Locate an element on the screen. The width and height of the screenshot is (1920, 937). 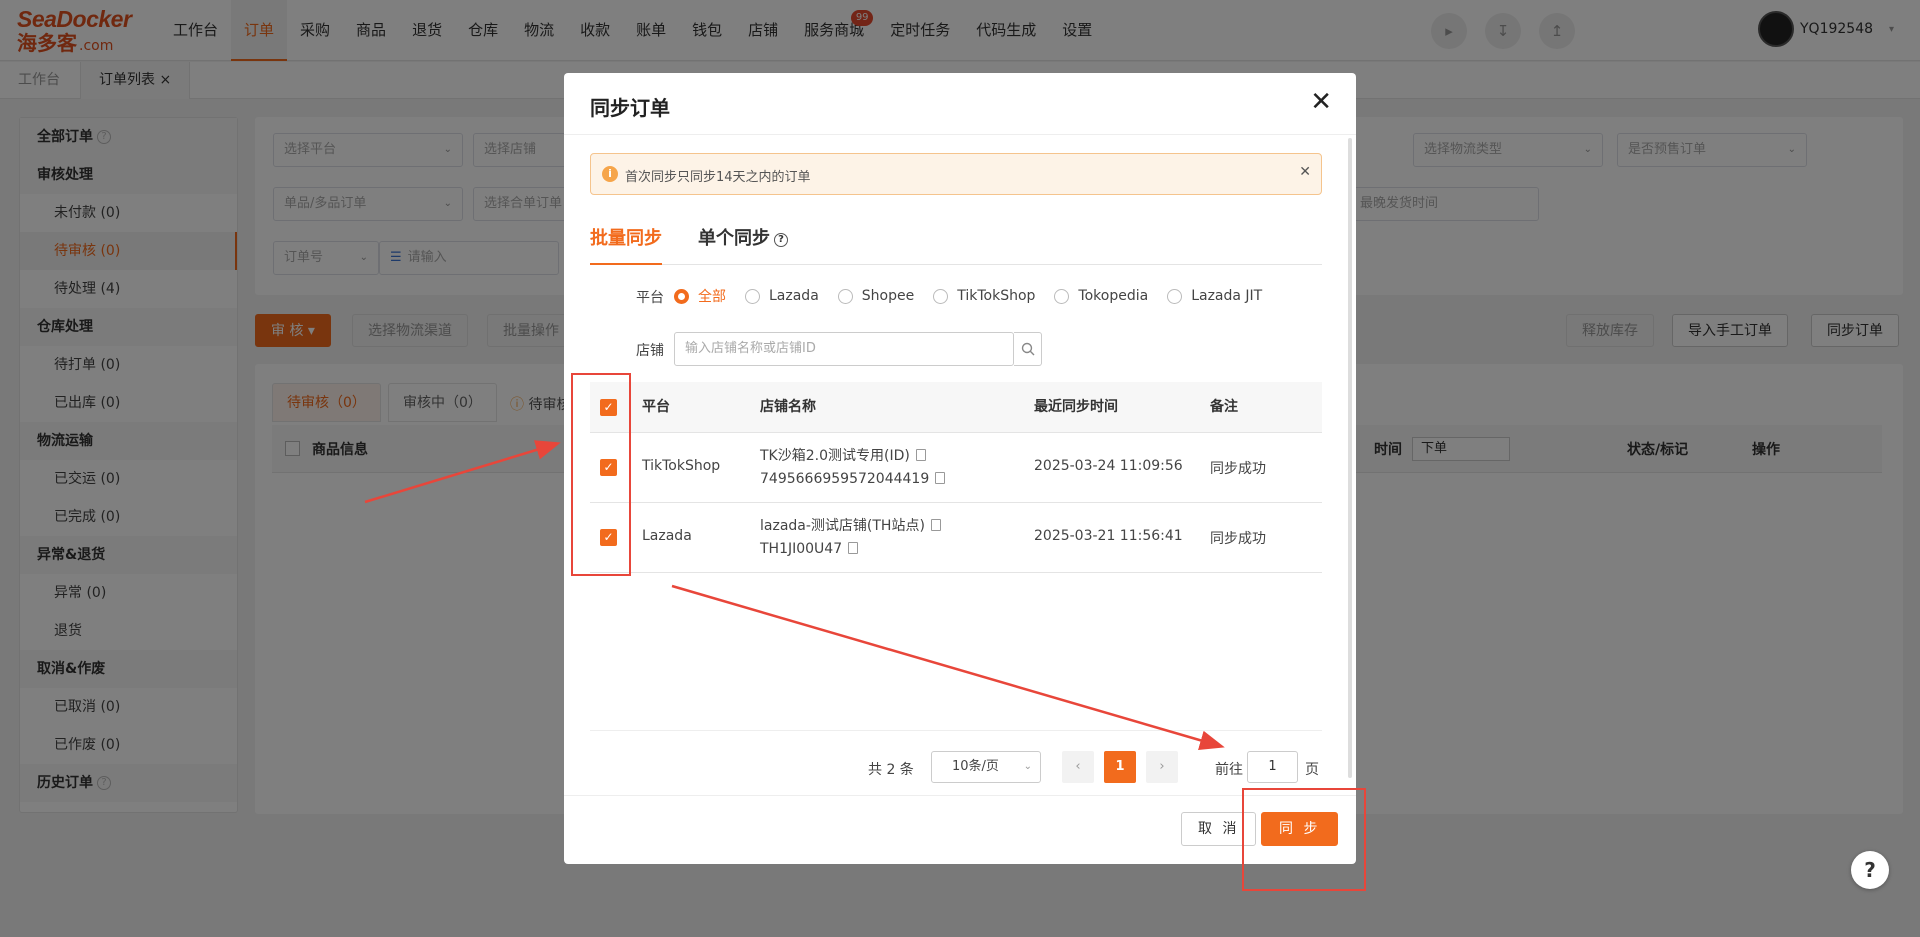
arrow-to-pagination is located at coordinates (948, 667).